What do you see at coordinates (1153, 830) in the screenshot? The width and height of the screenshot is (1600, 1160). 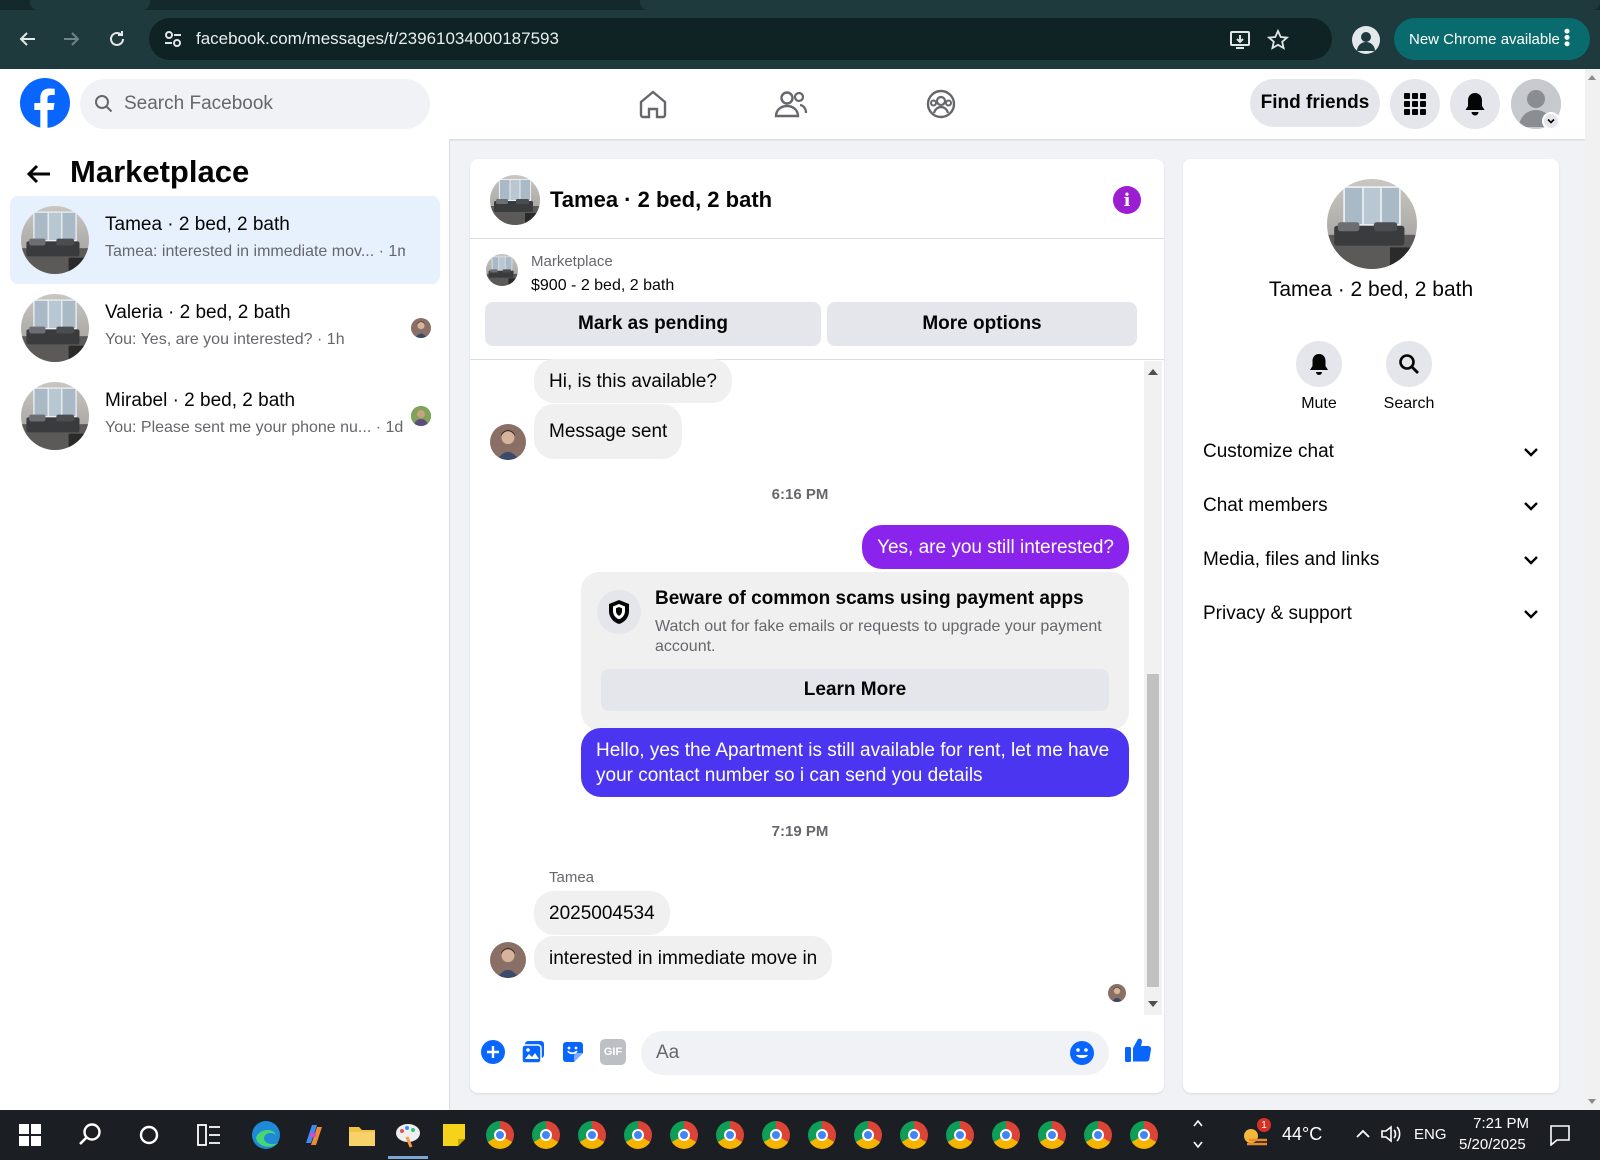 I see `scrollbar-thumb` at bounding box center [1153, 830].